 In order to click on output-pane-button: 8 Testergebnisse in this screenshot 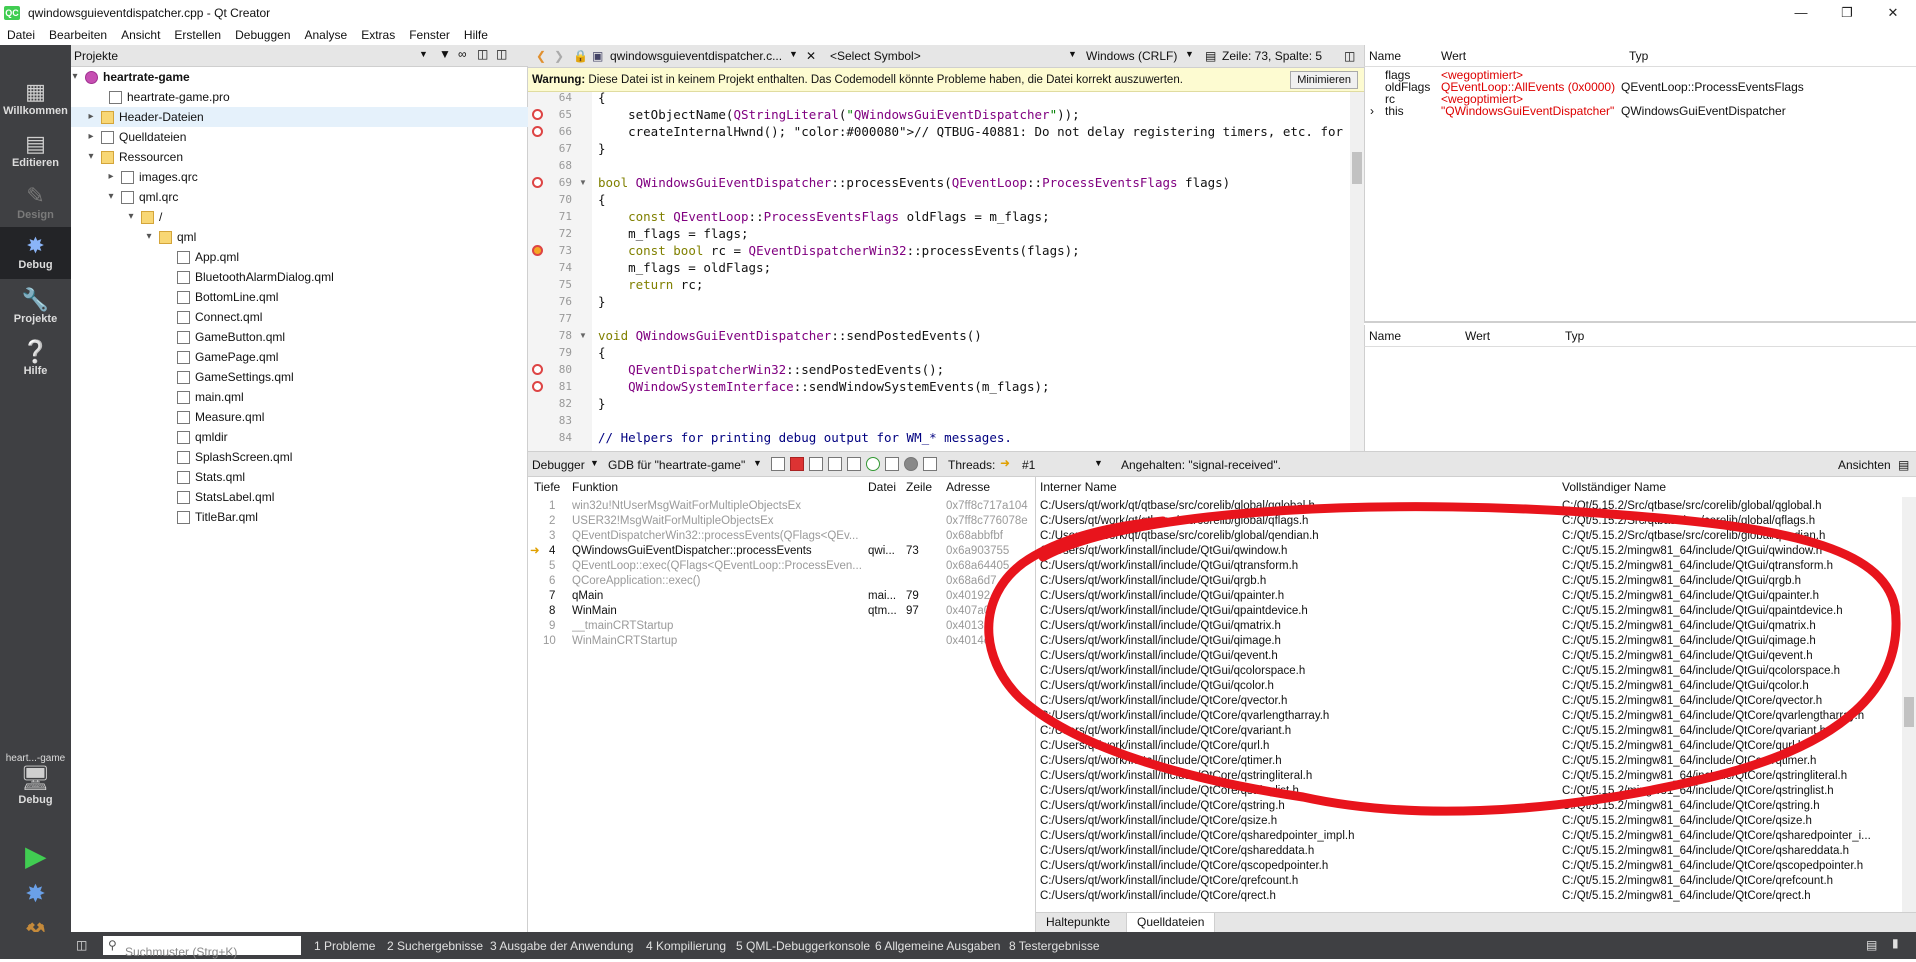, I will do `click(1054, 946)`.